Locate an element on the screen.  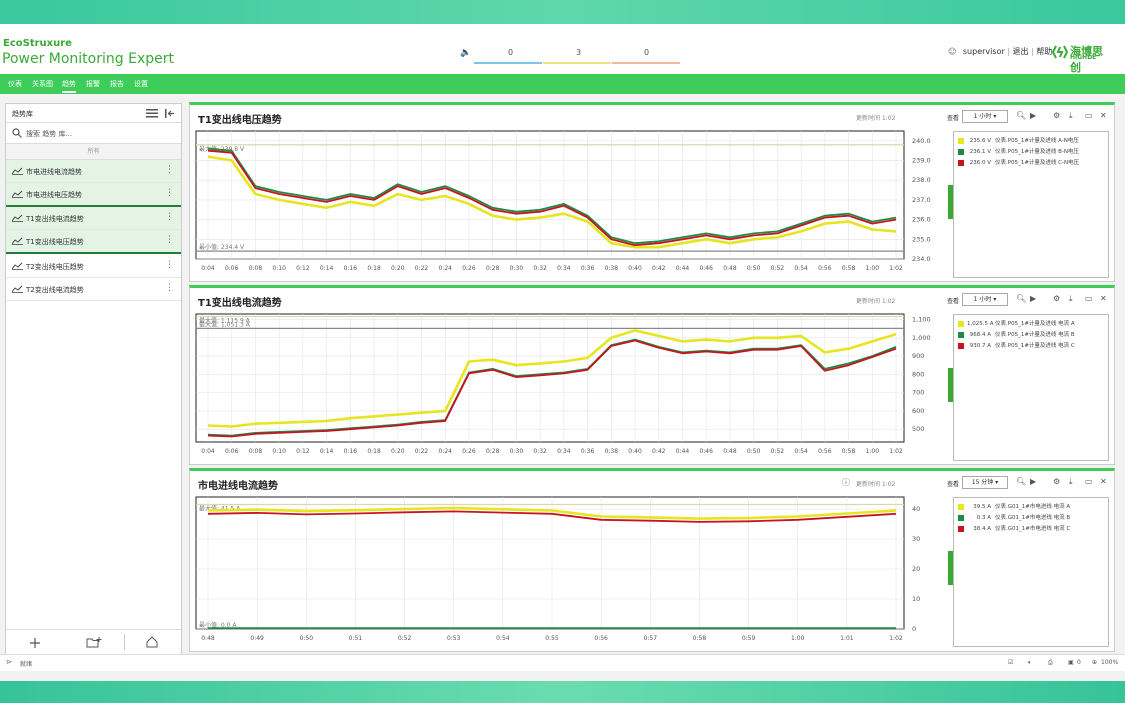
zoom-level-icon: ⊕ is located at coordinates (1094, 662).